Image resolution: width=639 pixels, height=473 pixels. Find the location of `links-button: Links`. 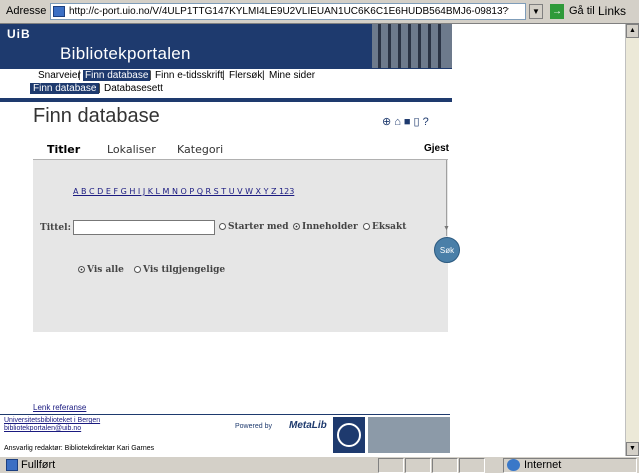

links-button: Links is located at coordinates (612, 11).